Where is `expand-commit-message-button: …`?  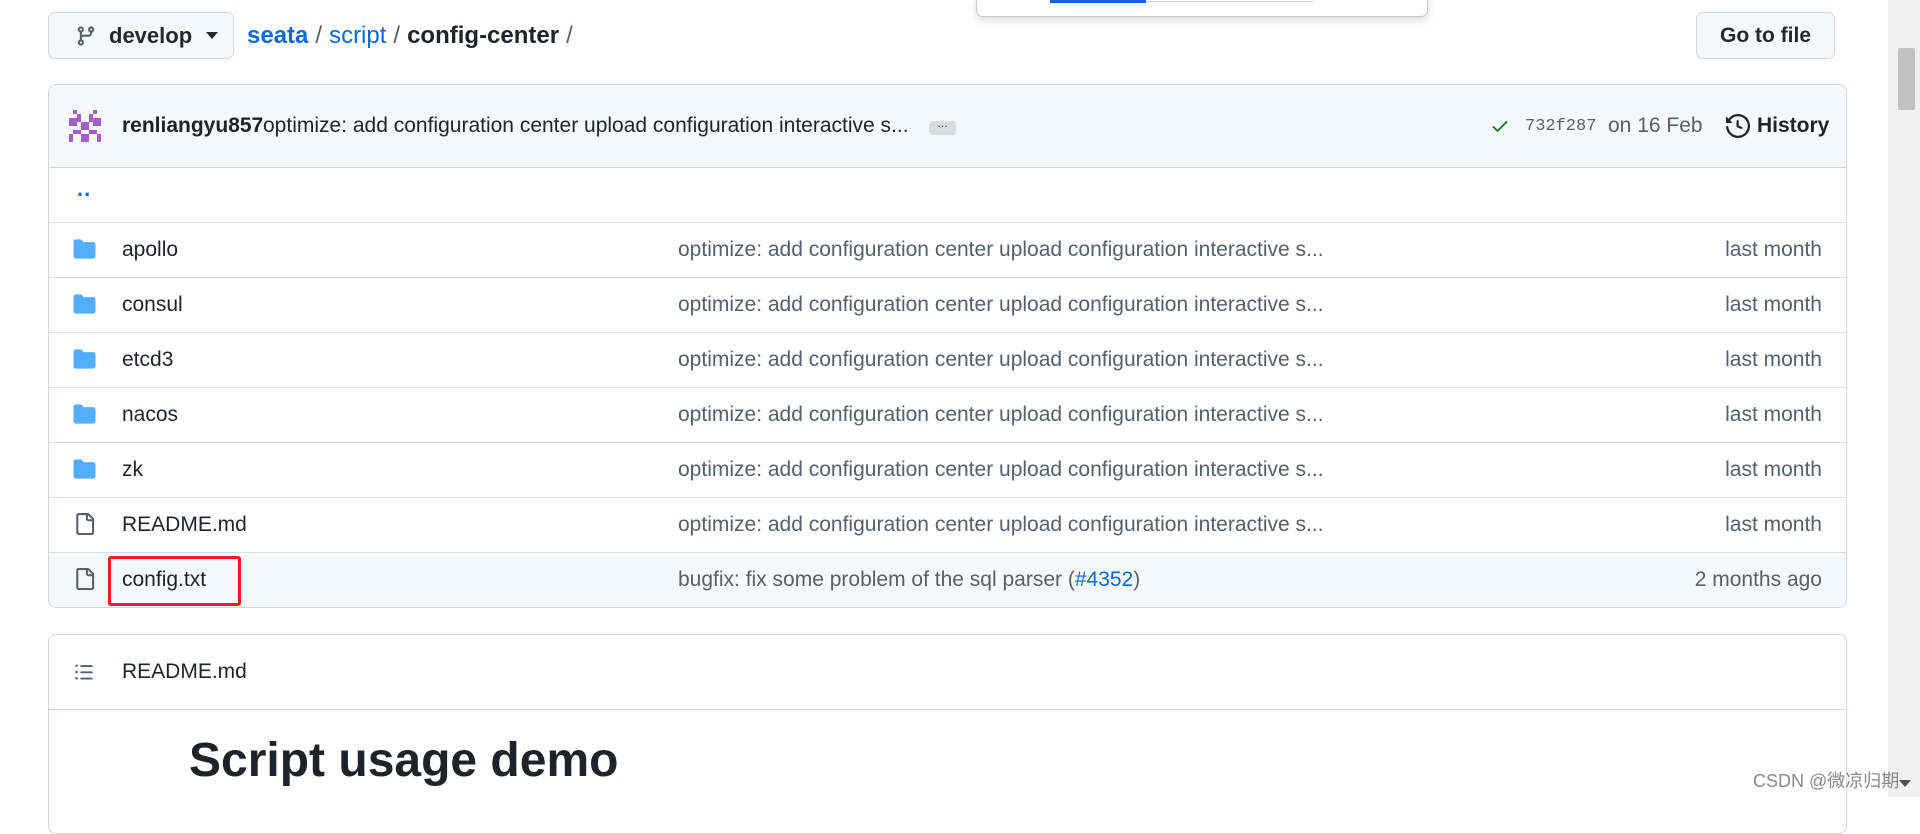
expand-commit-message-button: … is located at coordinates (942, 127).